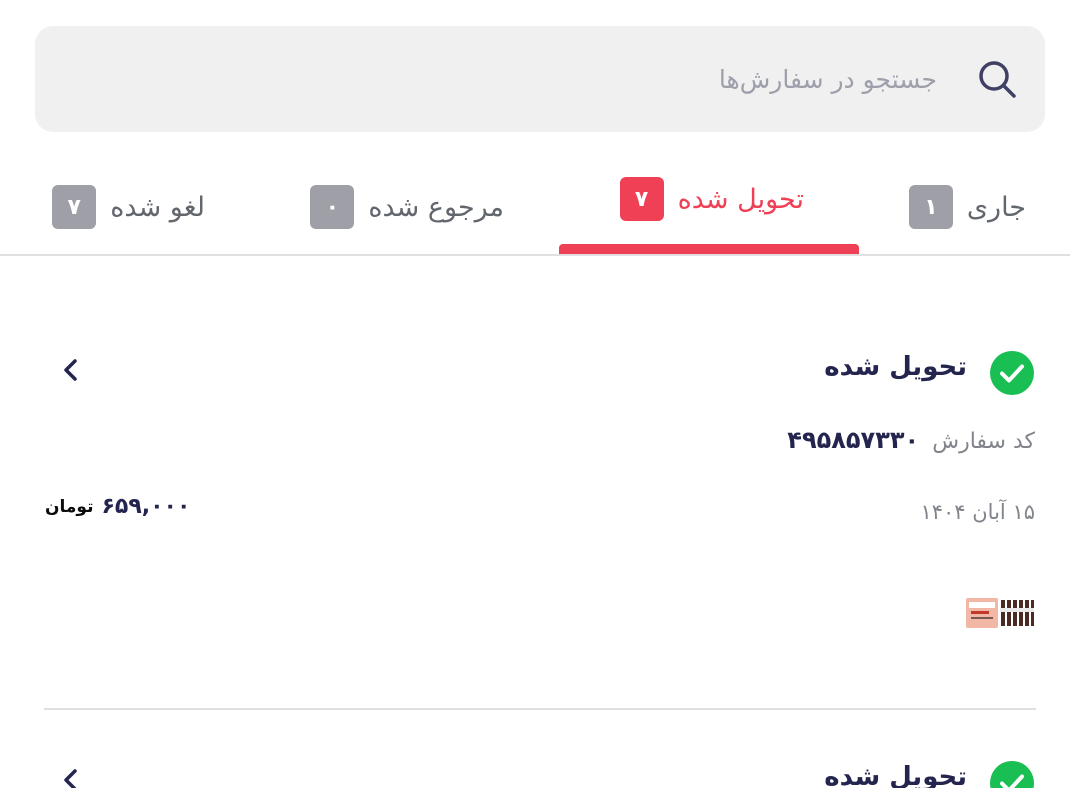  I want to click on order-status-tabs: جاری ۱ تحویل شده ۷ مرجوع شده ۰ لغو شده ۷, so click(535, 208).